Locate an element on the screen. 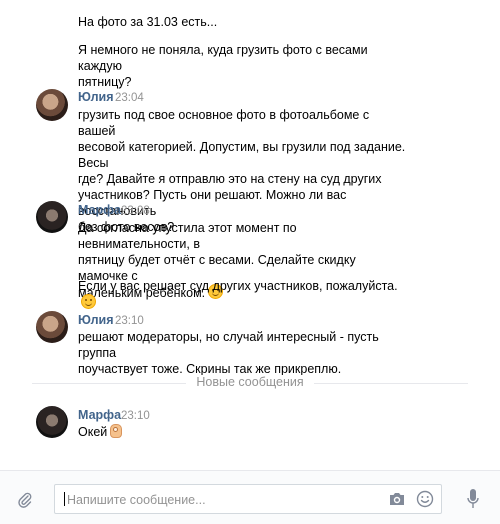 This screenshot has height=524, width=500. message-time: 23:08 is located at coordinates (135, 211).